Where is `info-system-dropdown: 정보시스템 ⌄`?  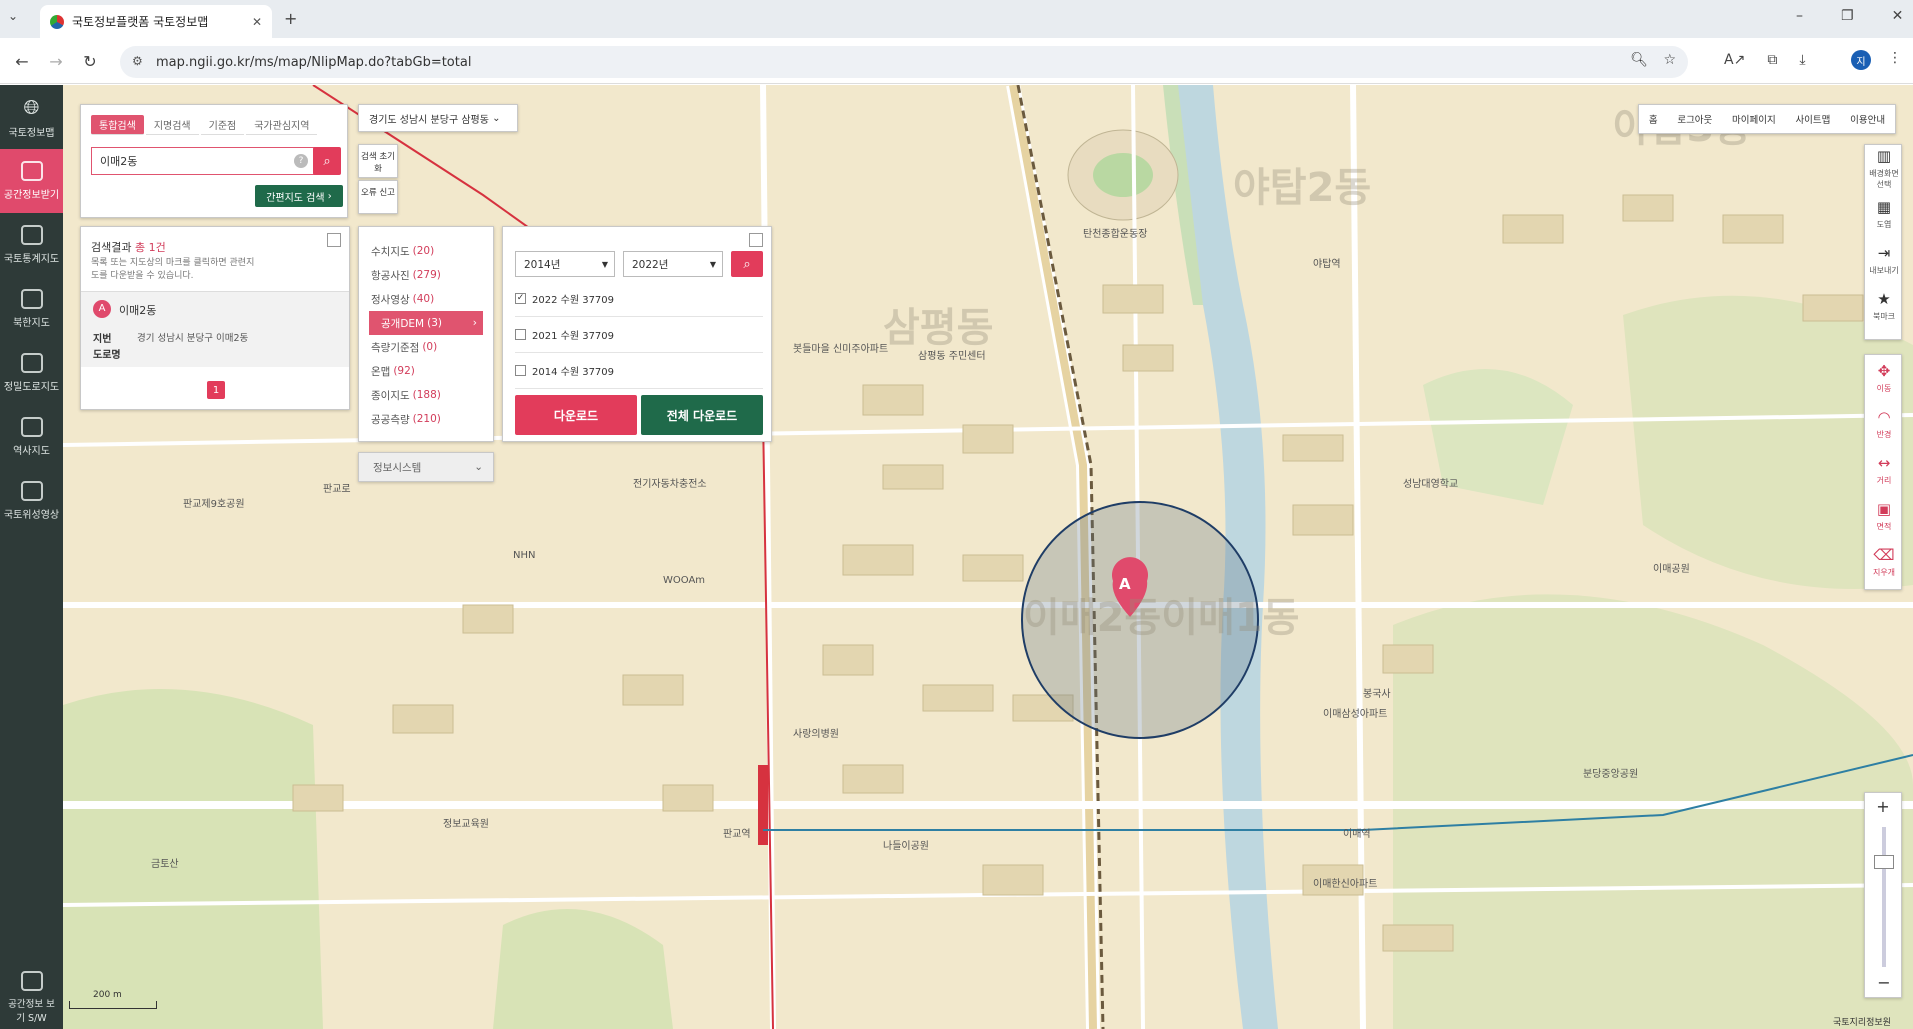 info-system-dropdown: 정보시스템 ⌄ is located at coordinates (426, 467).